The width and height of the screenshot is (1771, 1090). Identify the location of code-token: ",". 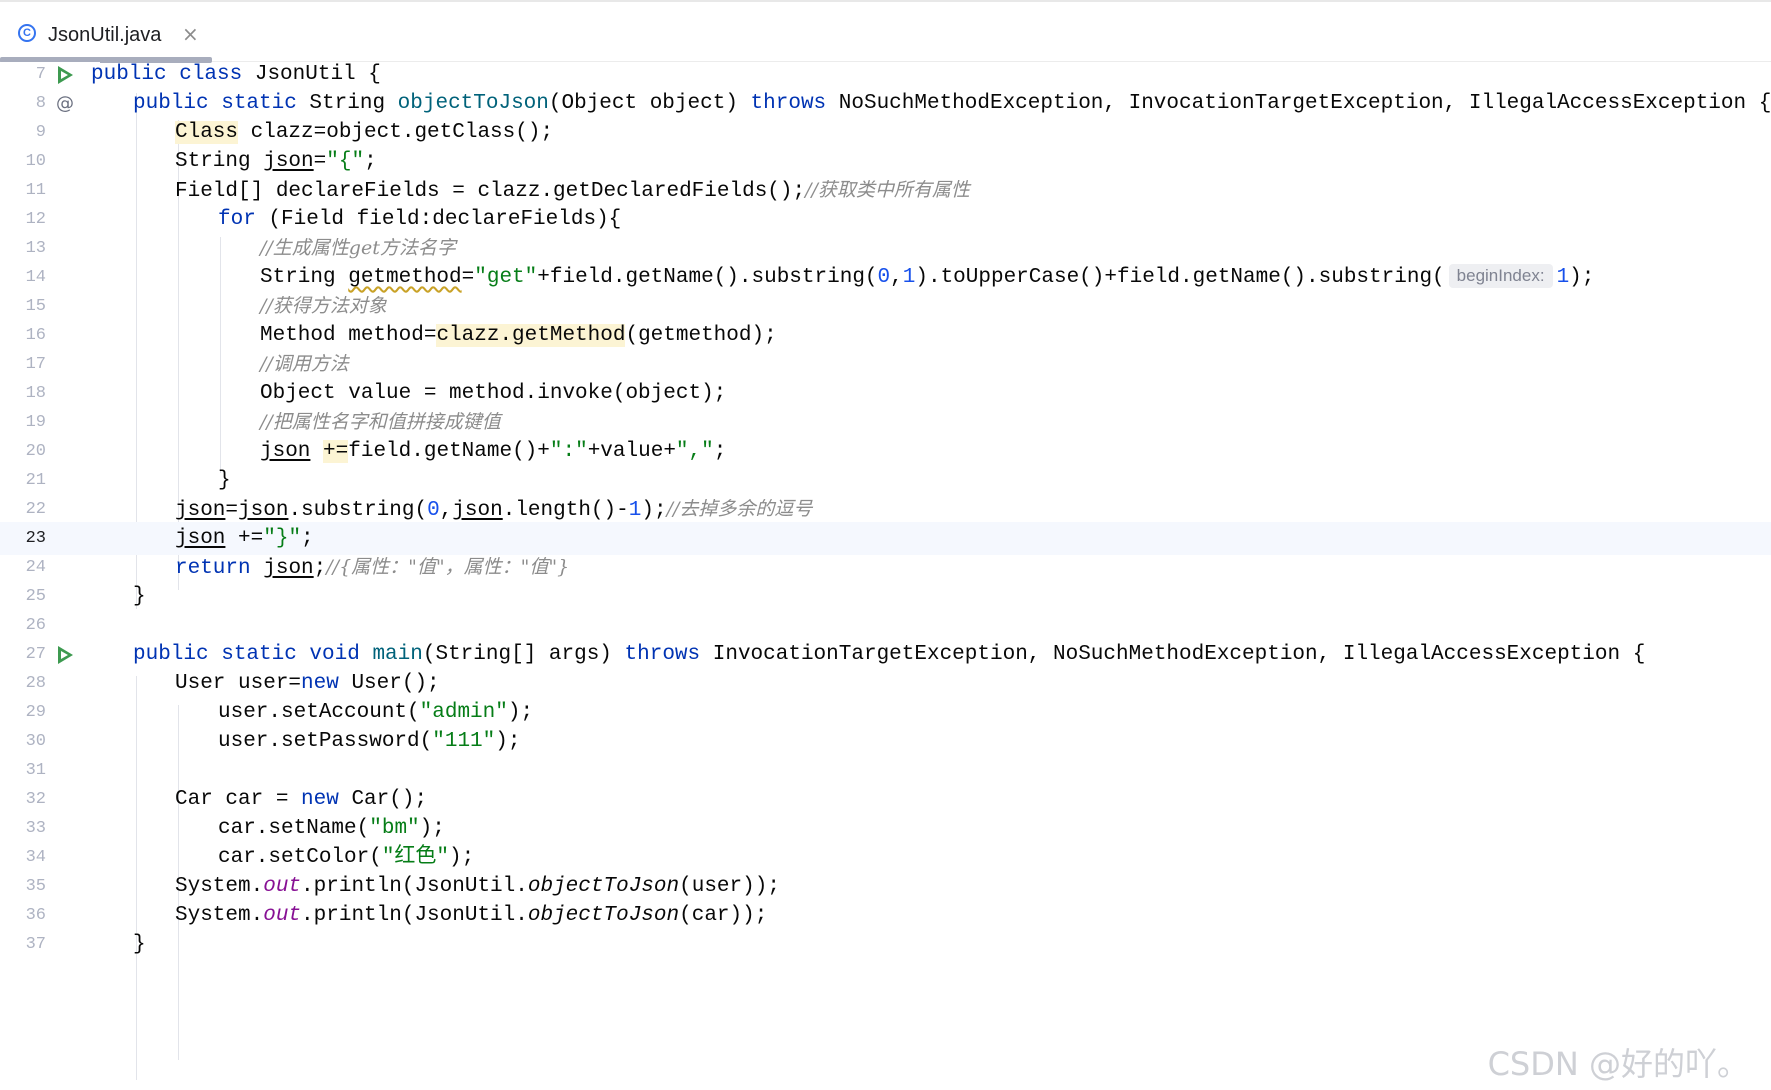
(694, 451).